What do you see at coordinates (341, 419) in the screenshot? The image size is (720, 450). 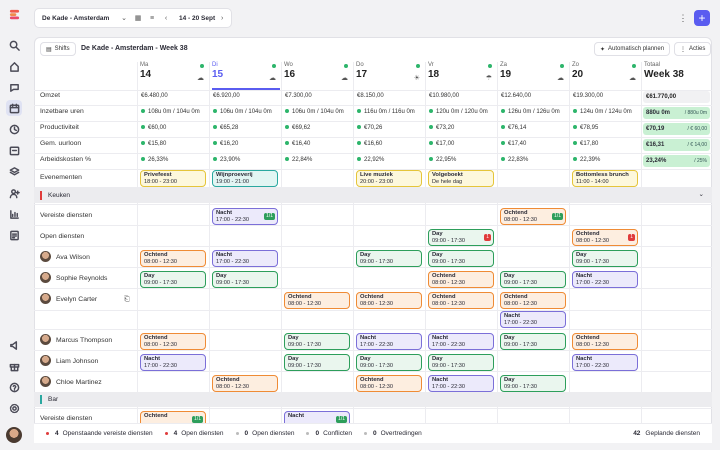 I see `shift-badge: 1/1` at bounding box center [341, 419].